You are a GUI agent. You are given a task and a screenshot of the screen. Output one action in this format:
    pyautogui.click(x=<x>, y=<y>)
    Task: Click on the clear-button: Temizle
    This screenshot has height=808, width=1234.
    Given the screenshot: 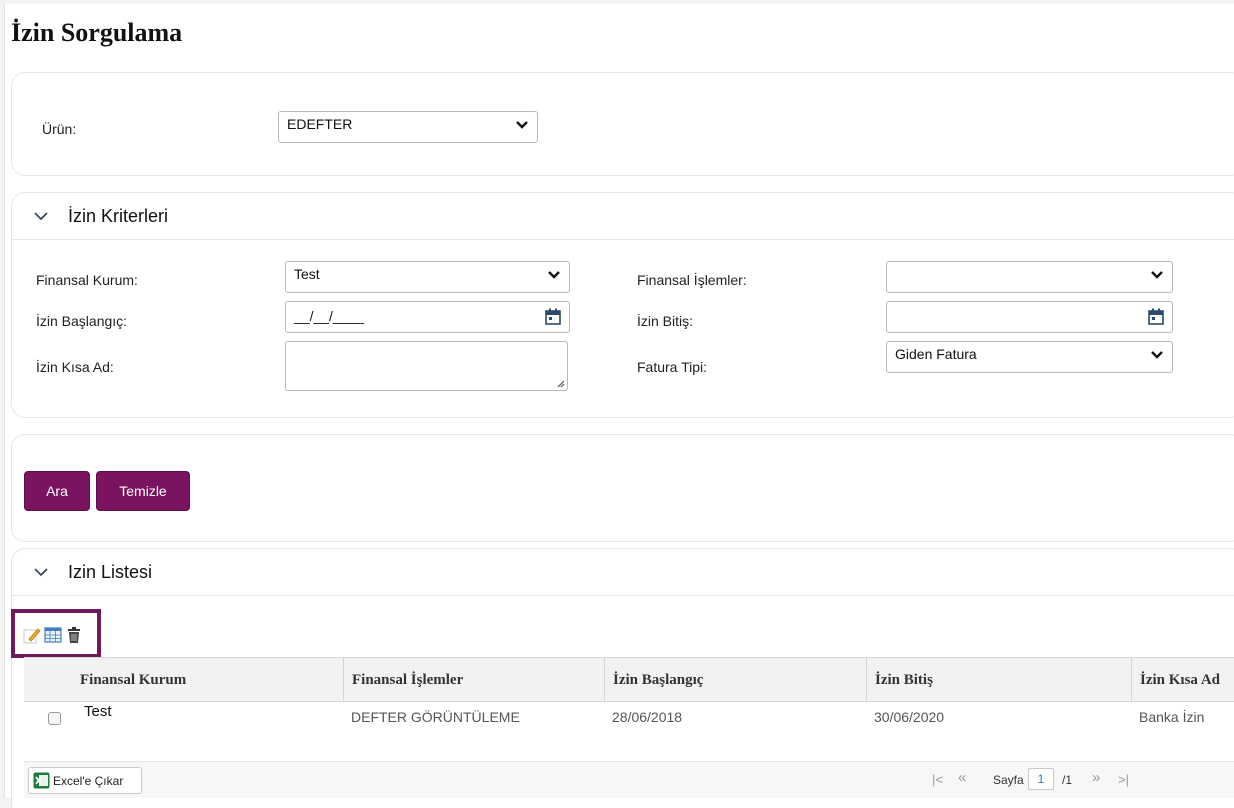 What is the action you would take?
    pyautogui.click(x=143, y=491)
    